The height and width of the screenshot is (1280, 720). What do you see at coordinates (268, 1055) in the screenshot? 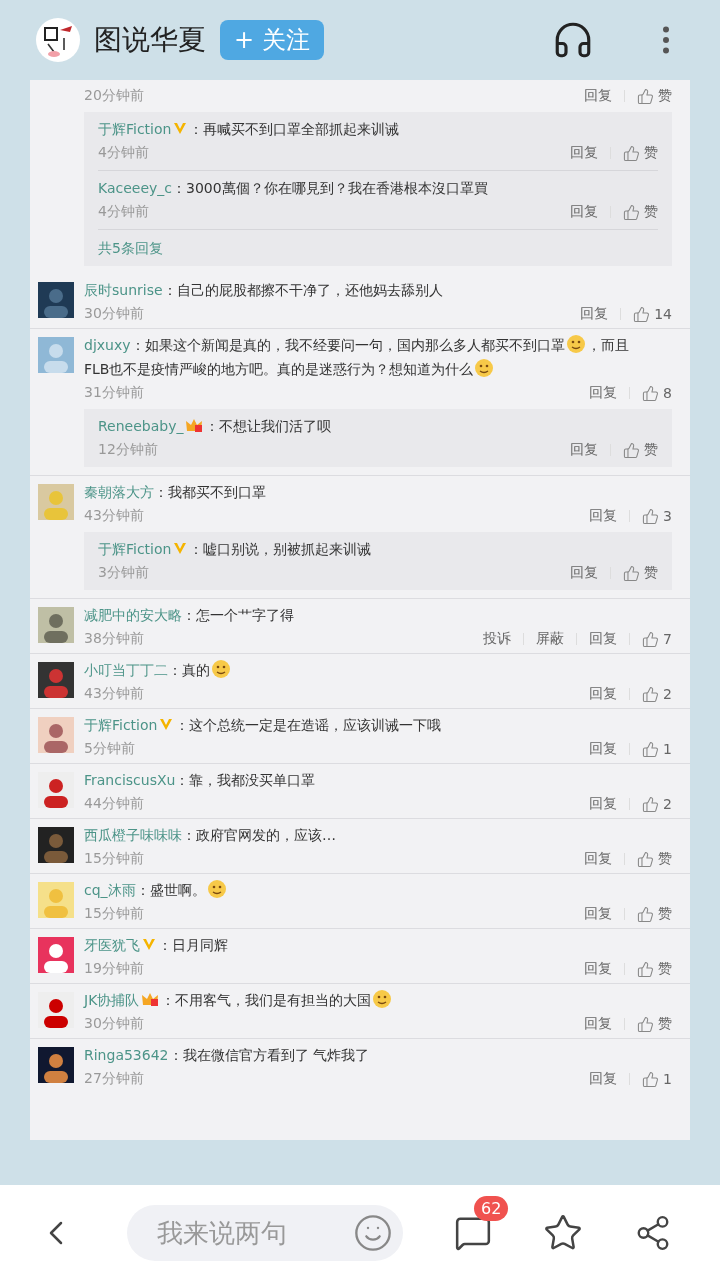
I see `comment-text: ：我在微信官方看到了 气炸我了` at bounding box center [268, 1055].